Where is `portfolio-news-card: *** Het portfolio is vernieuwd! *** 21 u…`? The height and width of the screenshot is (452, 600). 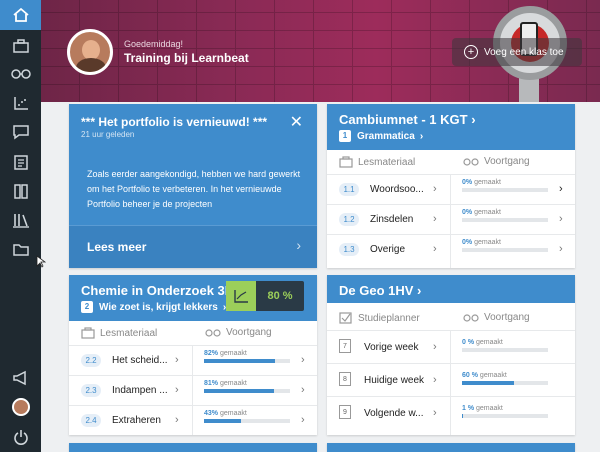 portfolio-news-card: *** Het portfolio is vernieuwd! *** 21 u… is located at coordinates (193, 186).